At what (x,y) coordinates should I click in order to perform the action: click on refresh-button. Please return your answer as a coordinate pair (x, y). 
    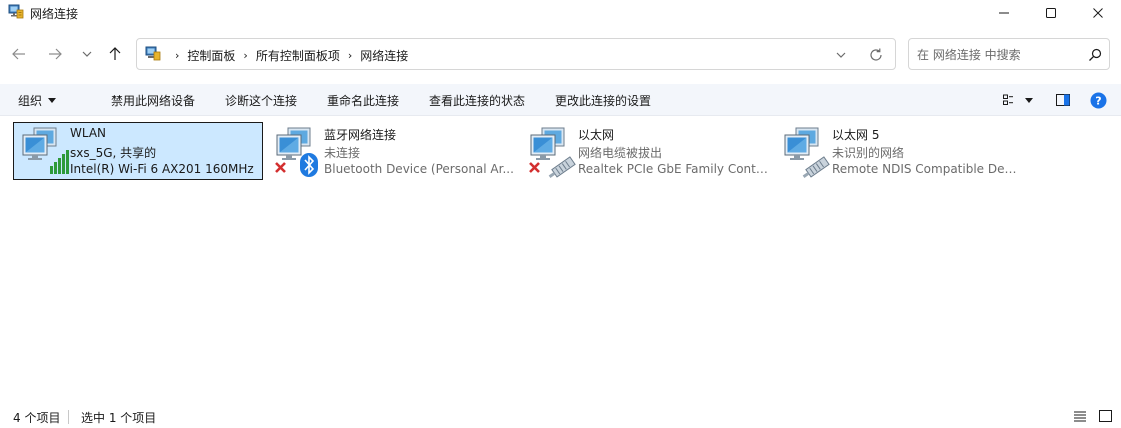
    Looking at the image, I should click on (876, 55).